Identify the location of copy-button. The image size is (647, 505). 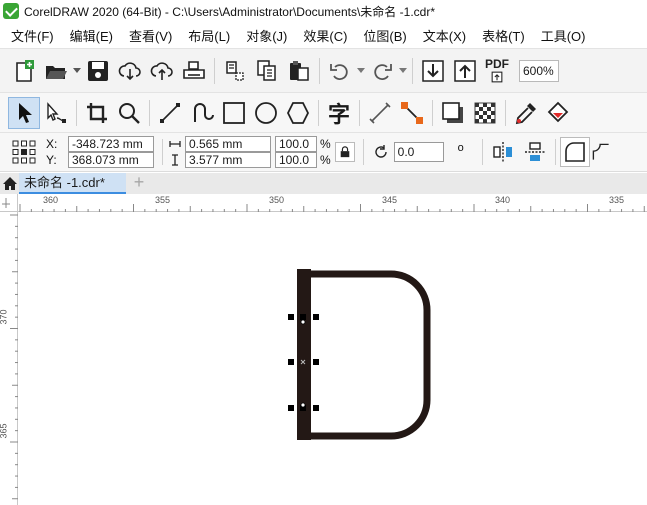
(267, 71).